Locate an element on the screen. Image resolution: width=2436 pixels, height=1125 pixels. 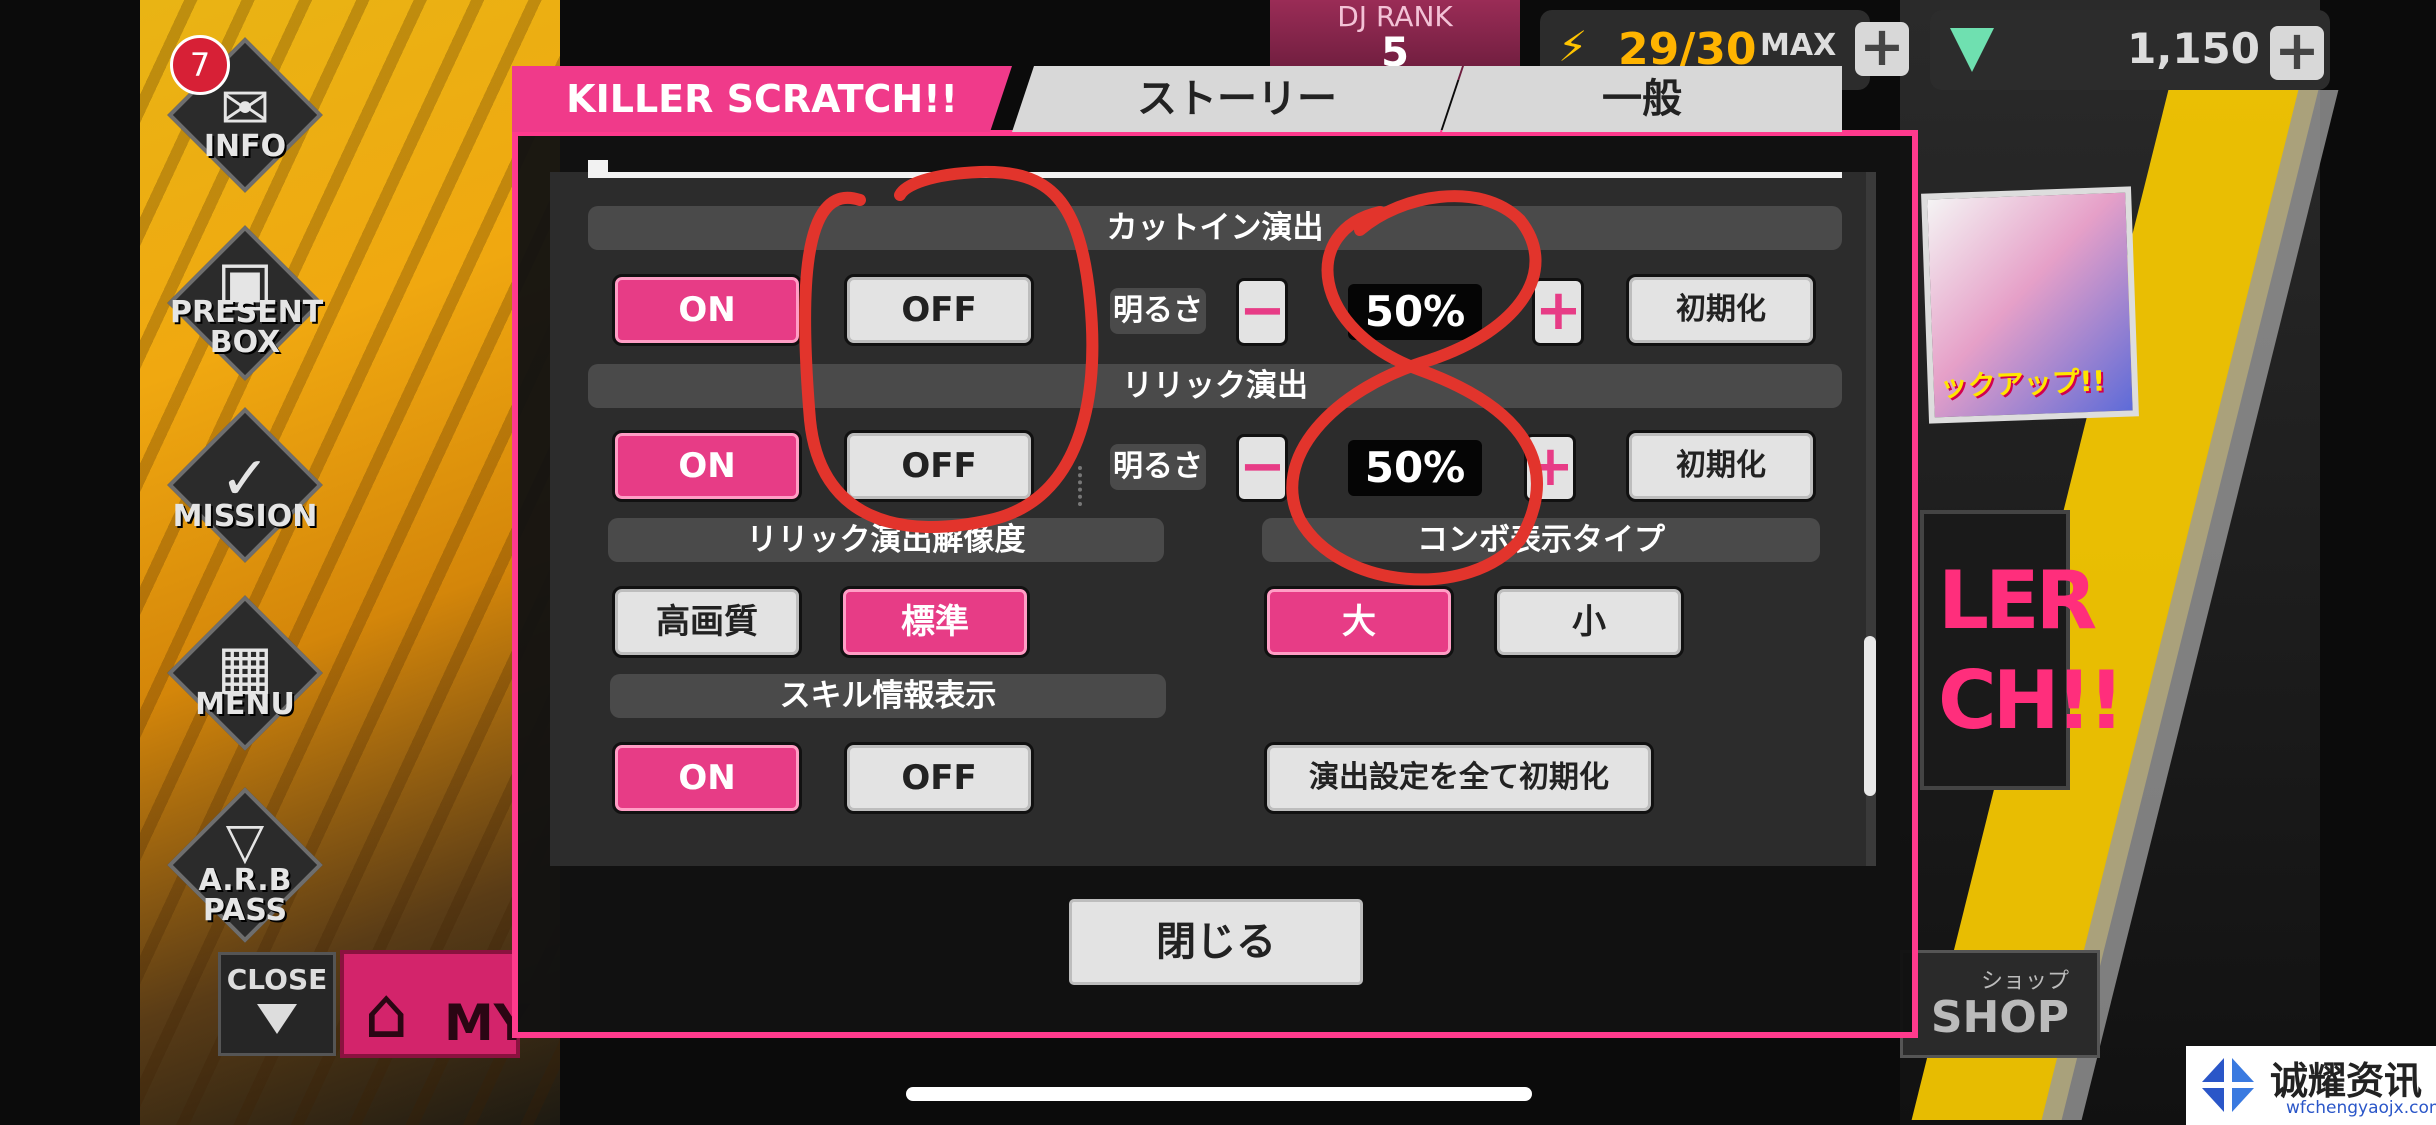
shop-button: ショップ SHOP is located at coordinates (2000, 1004).